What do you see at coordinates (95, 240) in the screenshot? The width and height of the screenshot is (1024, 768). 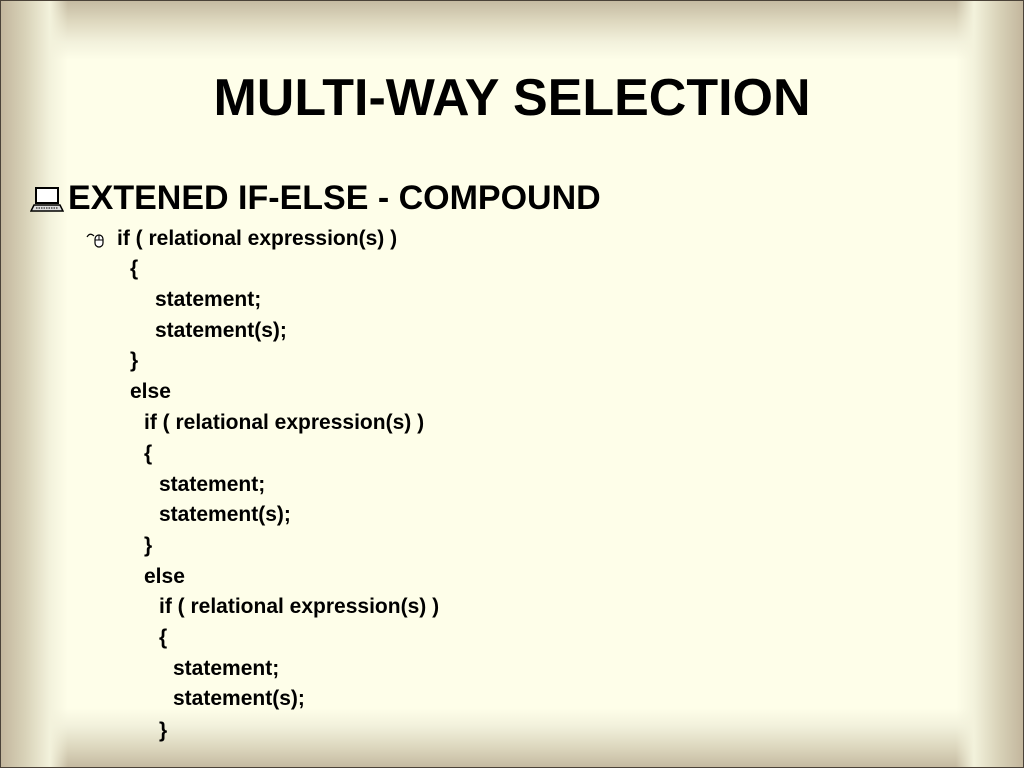 I see `computer-mouse-icon` at bounding box center [95, 240].